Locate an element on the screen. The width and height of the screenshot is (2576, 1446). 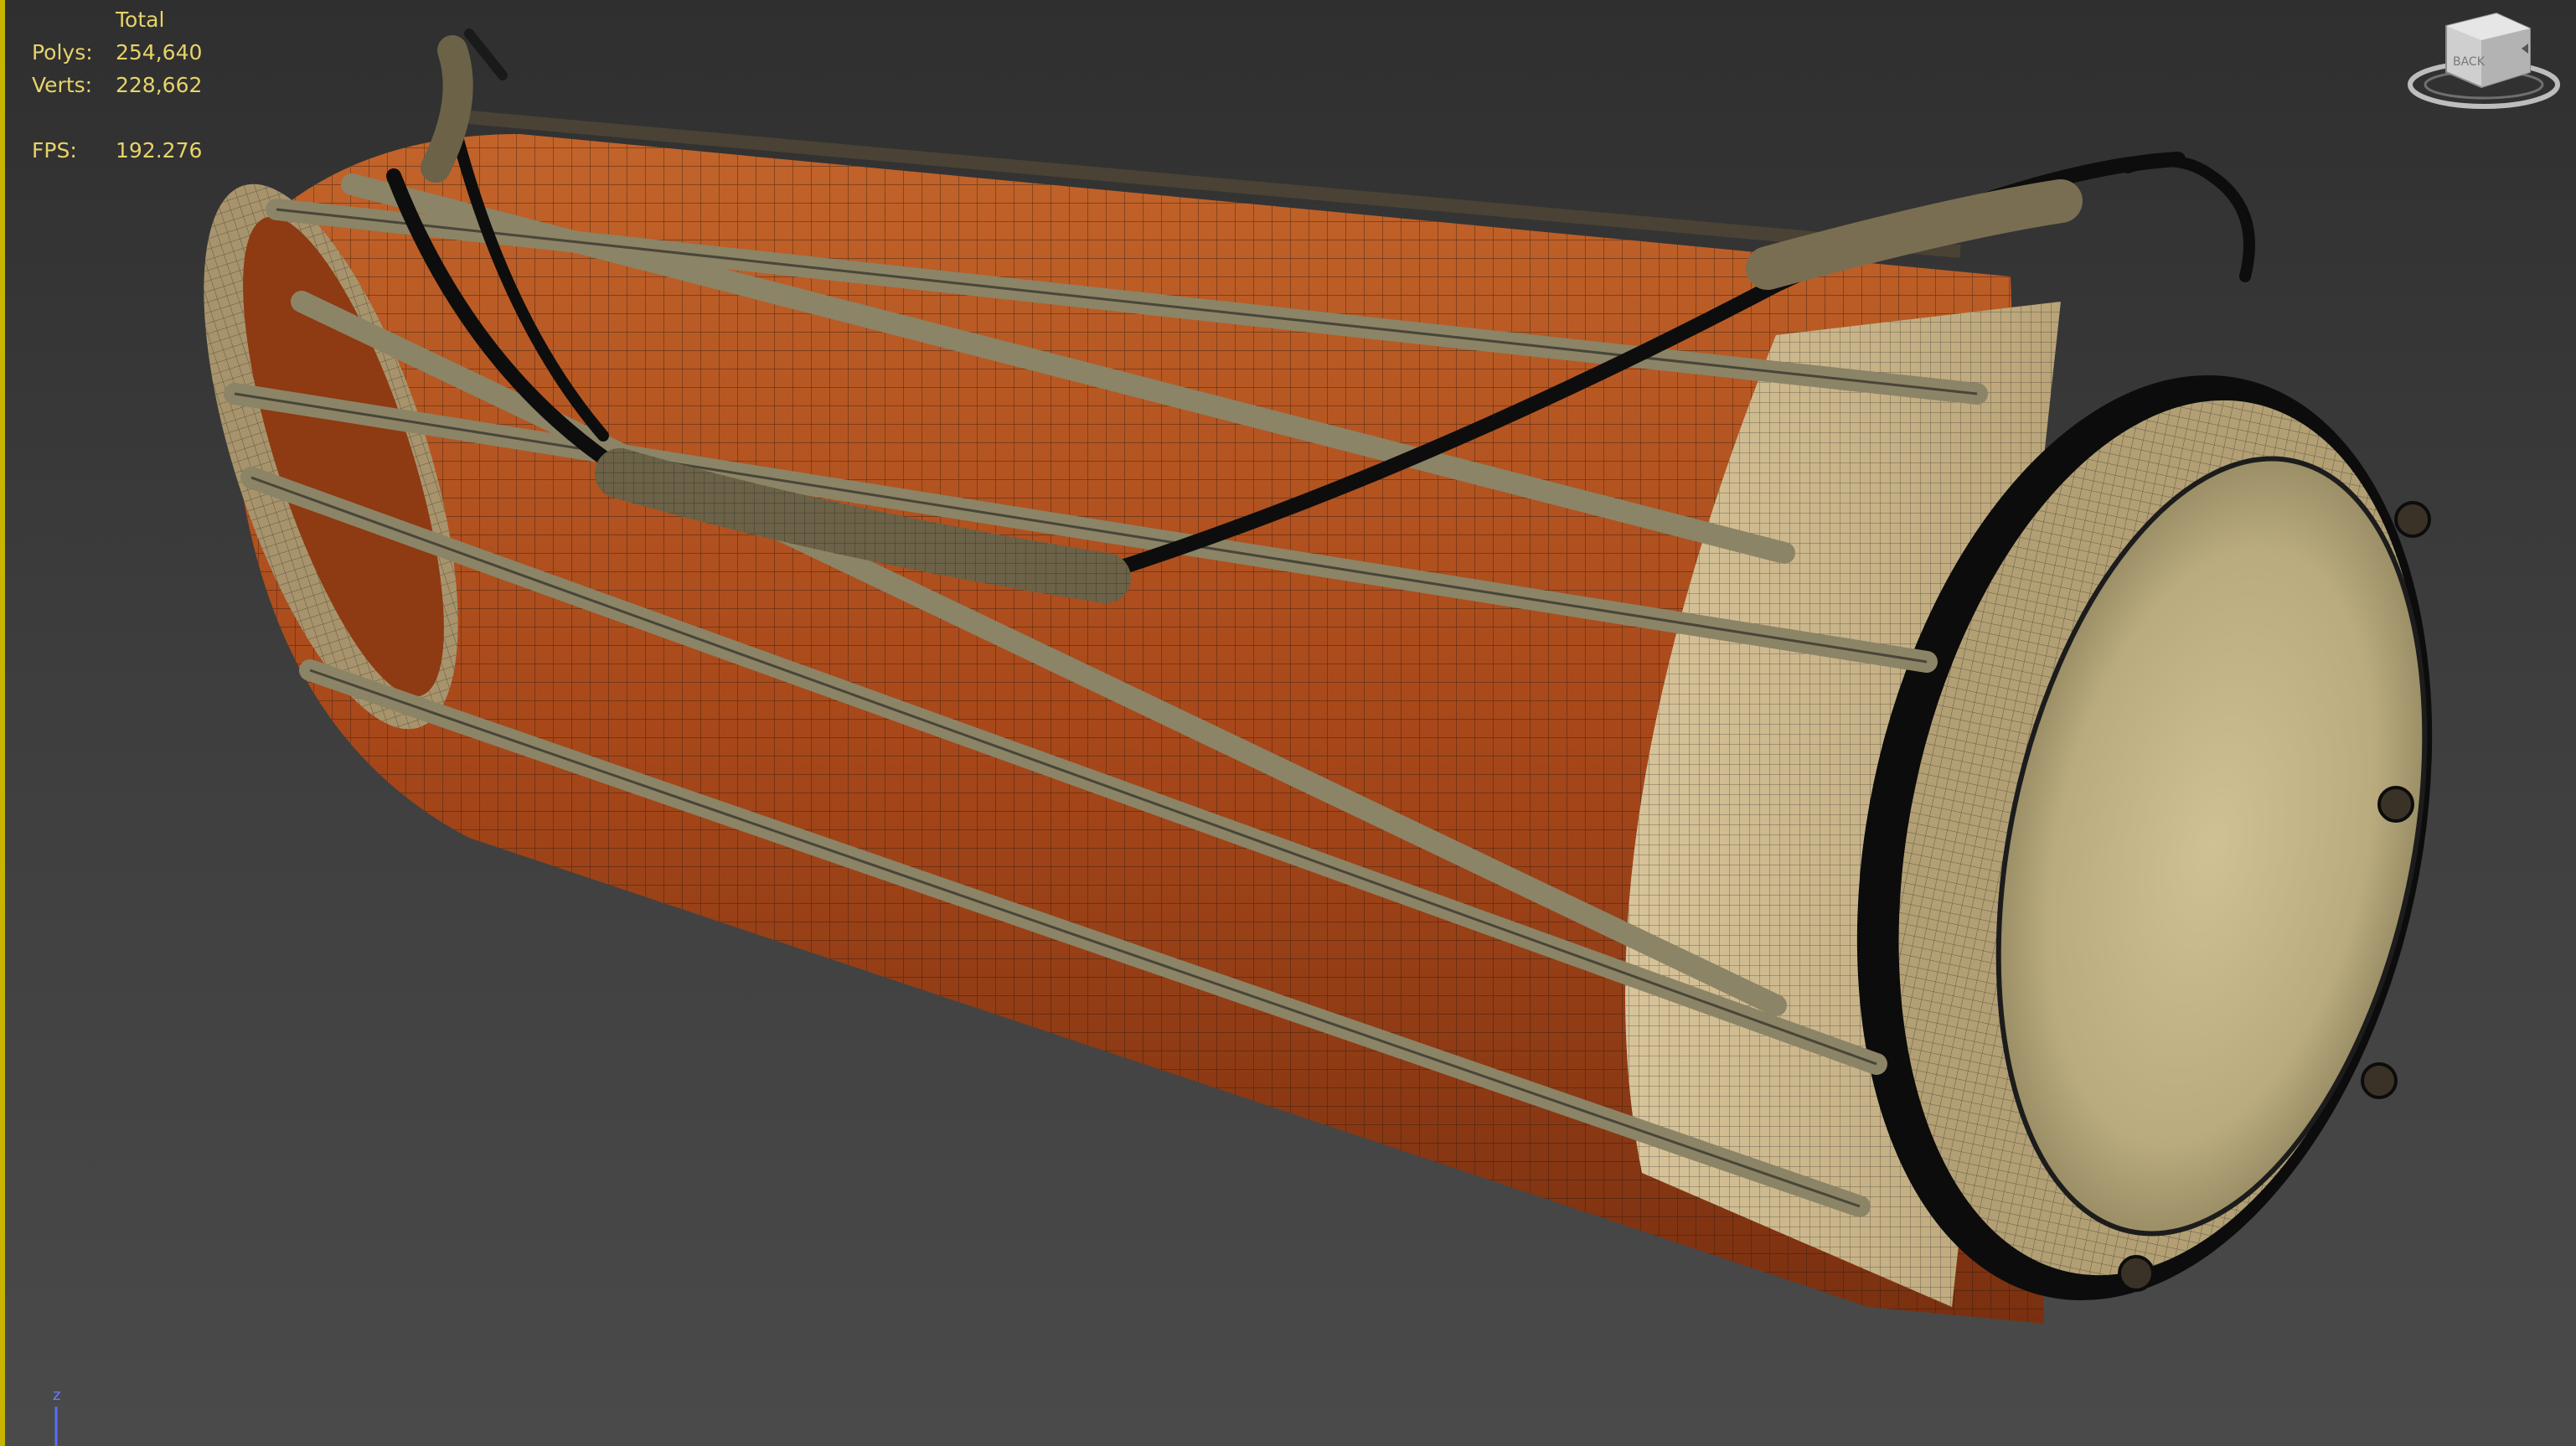
verts-label: Verts: is located at coordinates (62, 85).